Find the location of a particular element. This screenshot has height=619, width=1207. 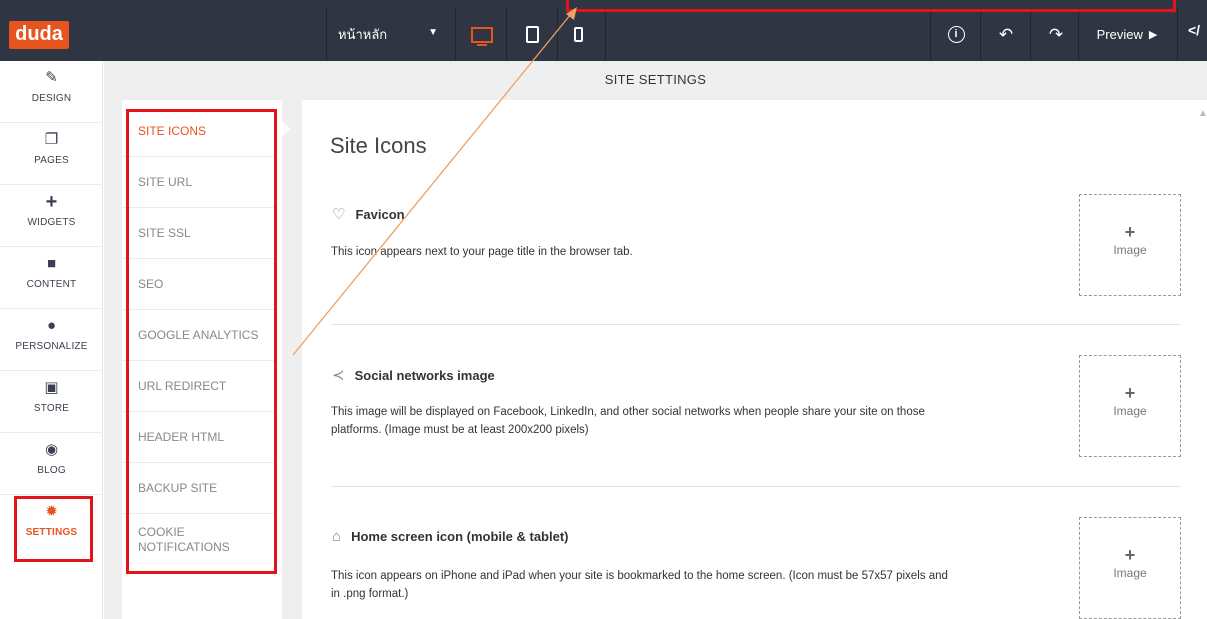

code-icon: </ is located at coordinates (1194, 30).